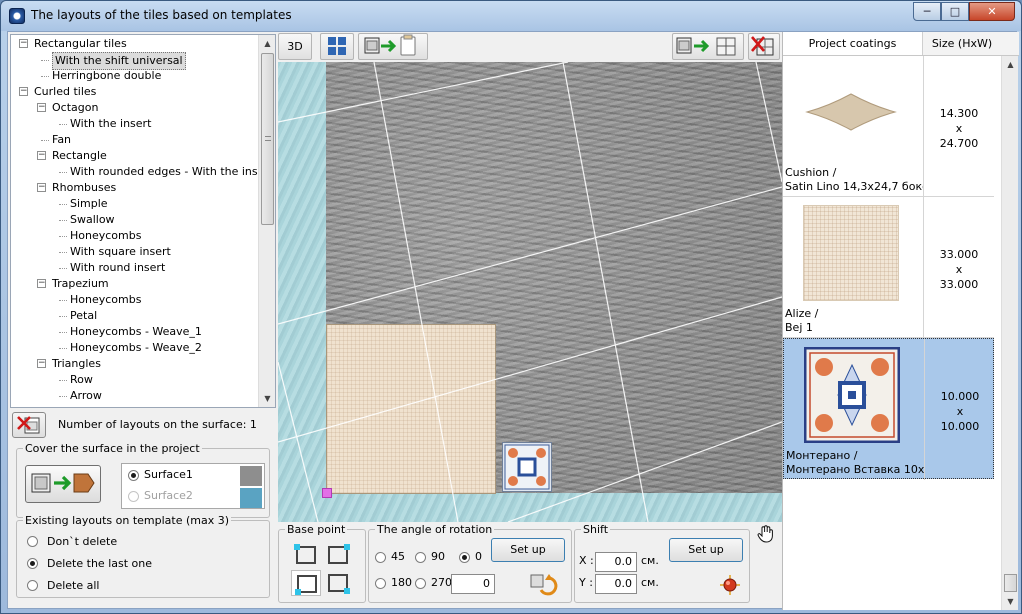 The height and width of the screenshot is (614, 1022). I want to click on delete-last-radio, so click(32, 563).